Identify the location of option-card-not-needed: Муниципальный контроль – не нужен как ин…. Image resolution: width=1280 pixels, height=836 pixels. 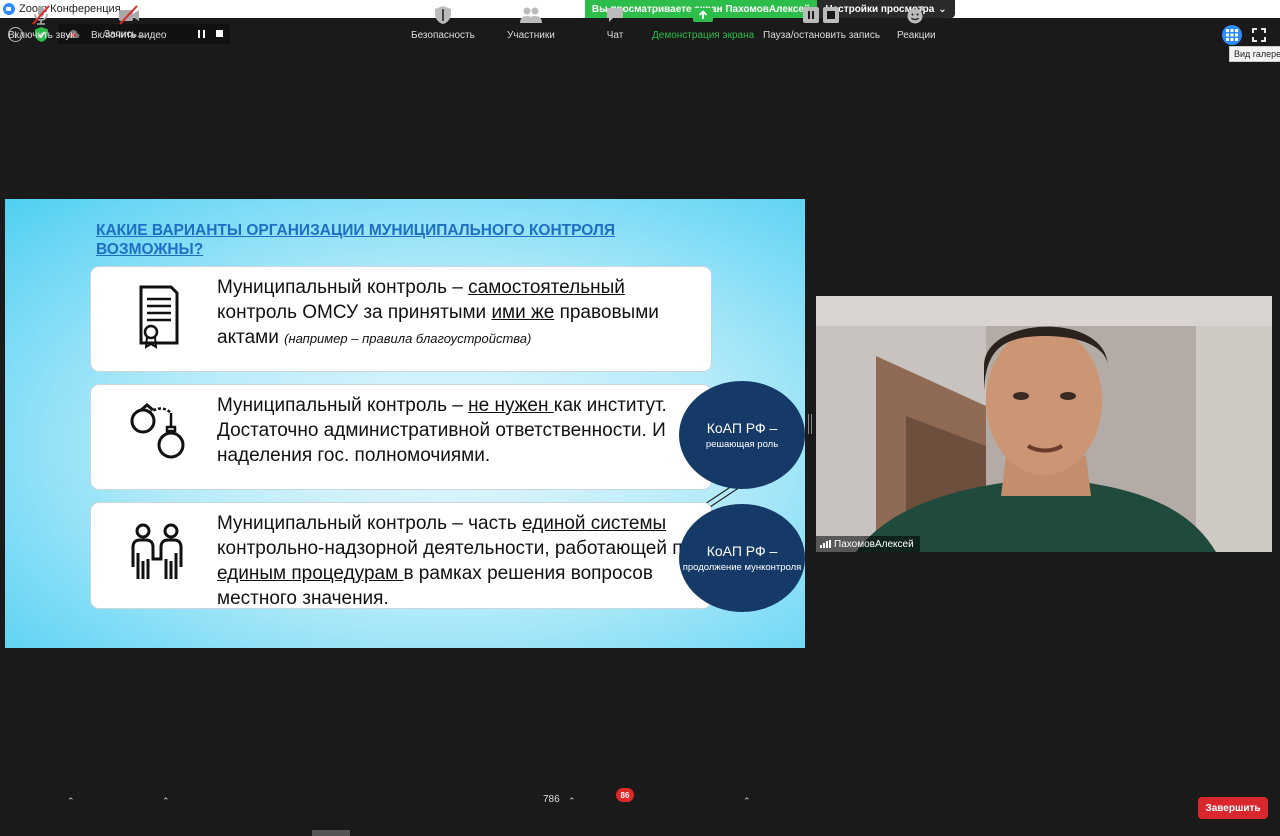
(401, 437).